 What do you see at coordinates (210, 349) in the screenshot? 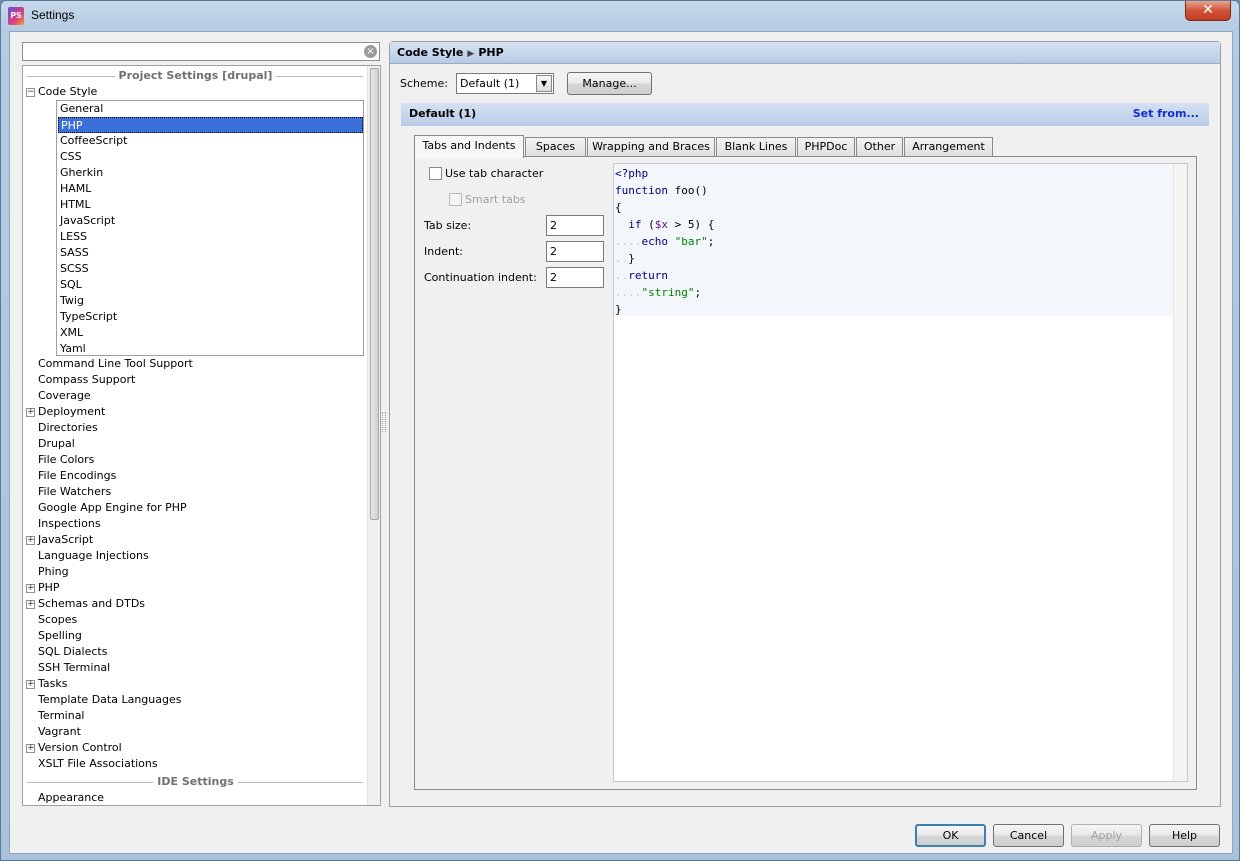
I see `tree-node-yaml: Yaml` at bounding box center [210, 349].